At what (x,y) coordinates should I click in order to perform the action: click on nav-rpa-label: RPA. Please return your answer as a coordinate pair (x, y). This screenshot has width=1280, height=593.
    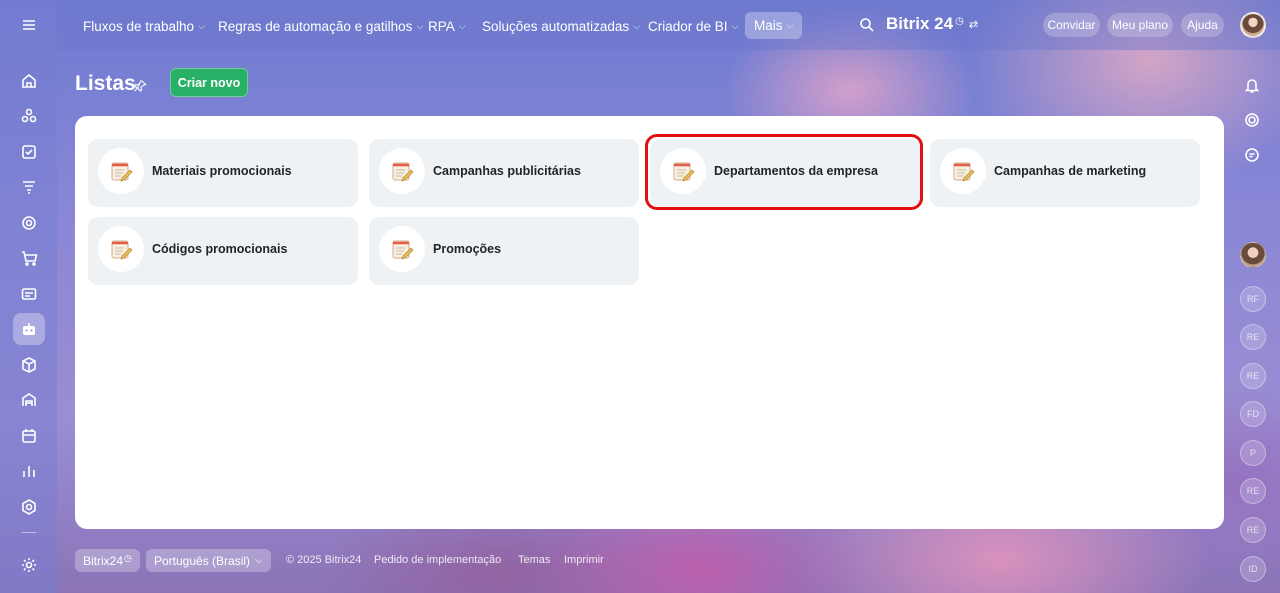
    Looking at the image, I should click on (441, 26).